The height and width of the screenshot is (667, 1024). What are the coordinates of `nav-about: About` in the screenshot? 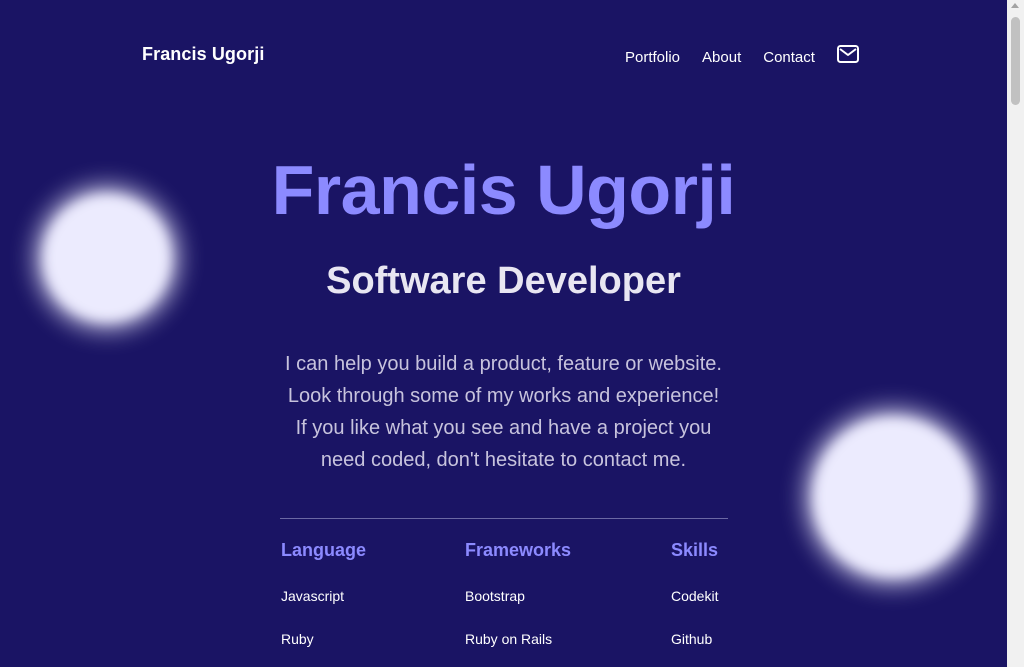 It's located at (721, 57).